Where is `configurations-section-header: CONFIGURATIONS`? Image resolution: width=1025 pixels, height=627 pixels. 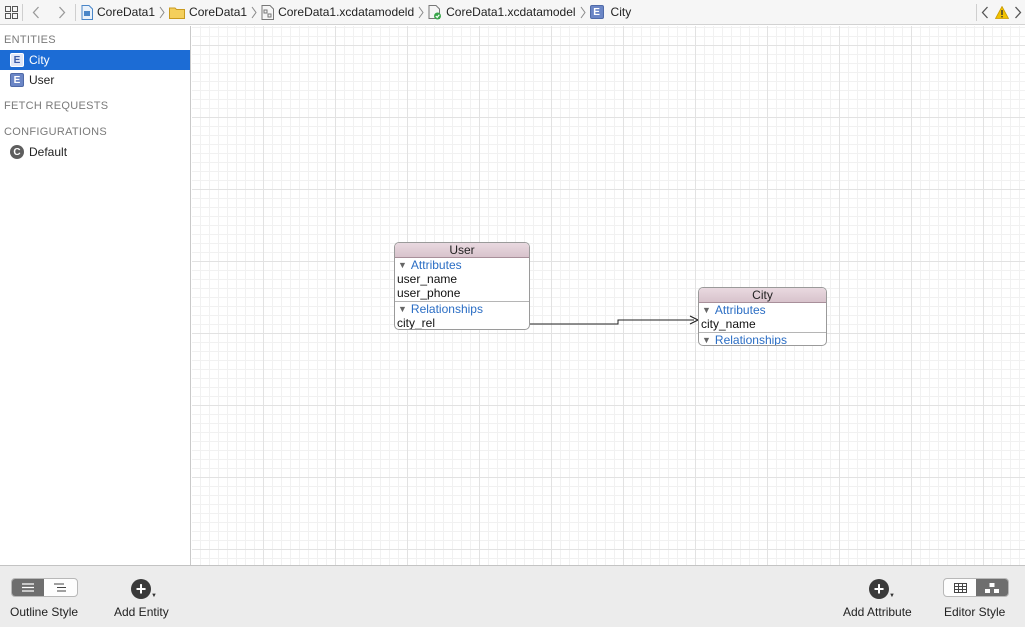 configurations-section-header: CONFIGURATIONS is located at coordinates (55, 132).